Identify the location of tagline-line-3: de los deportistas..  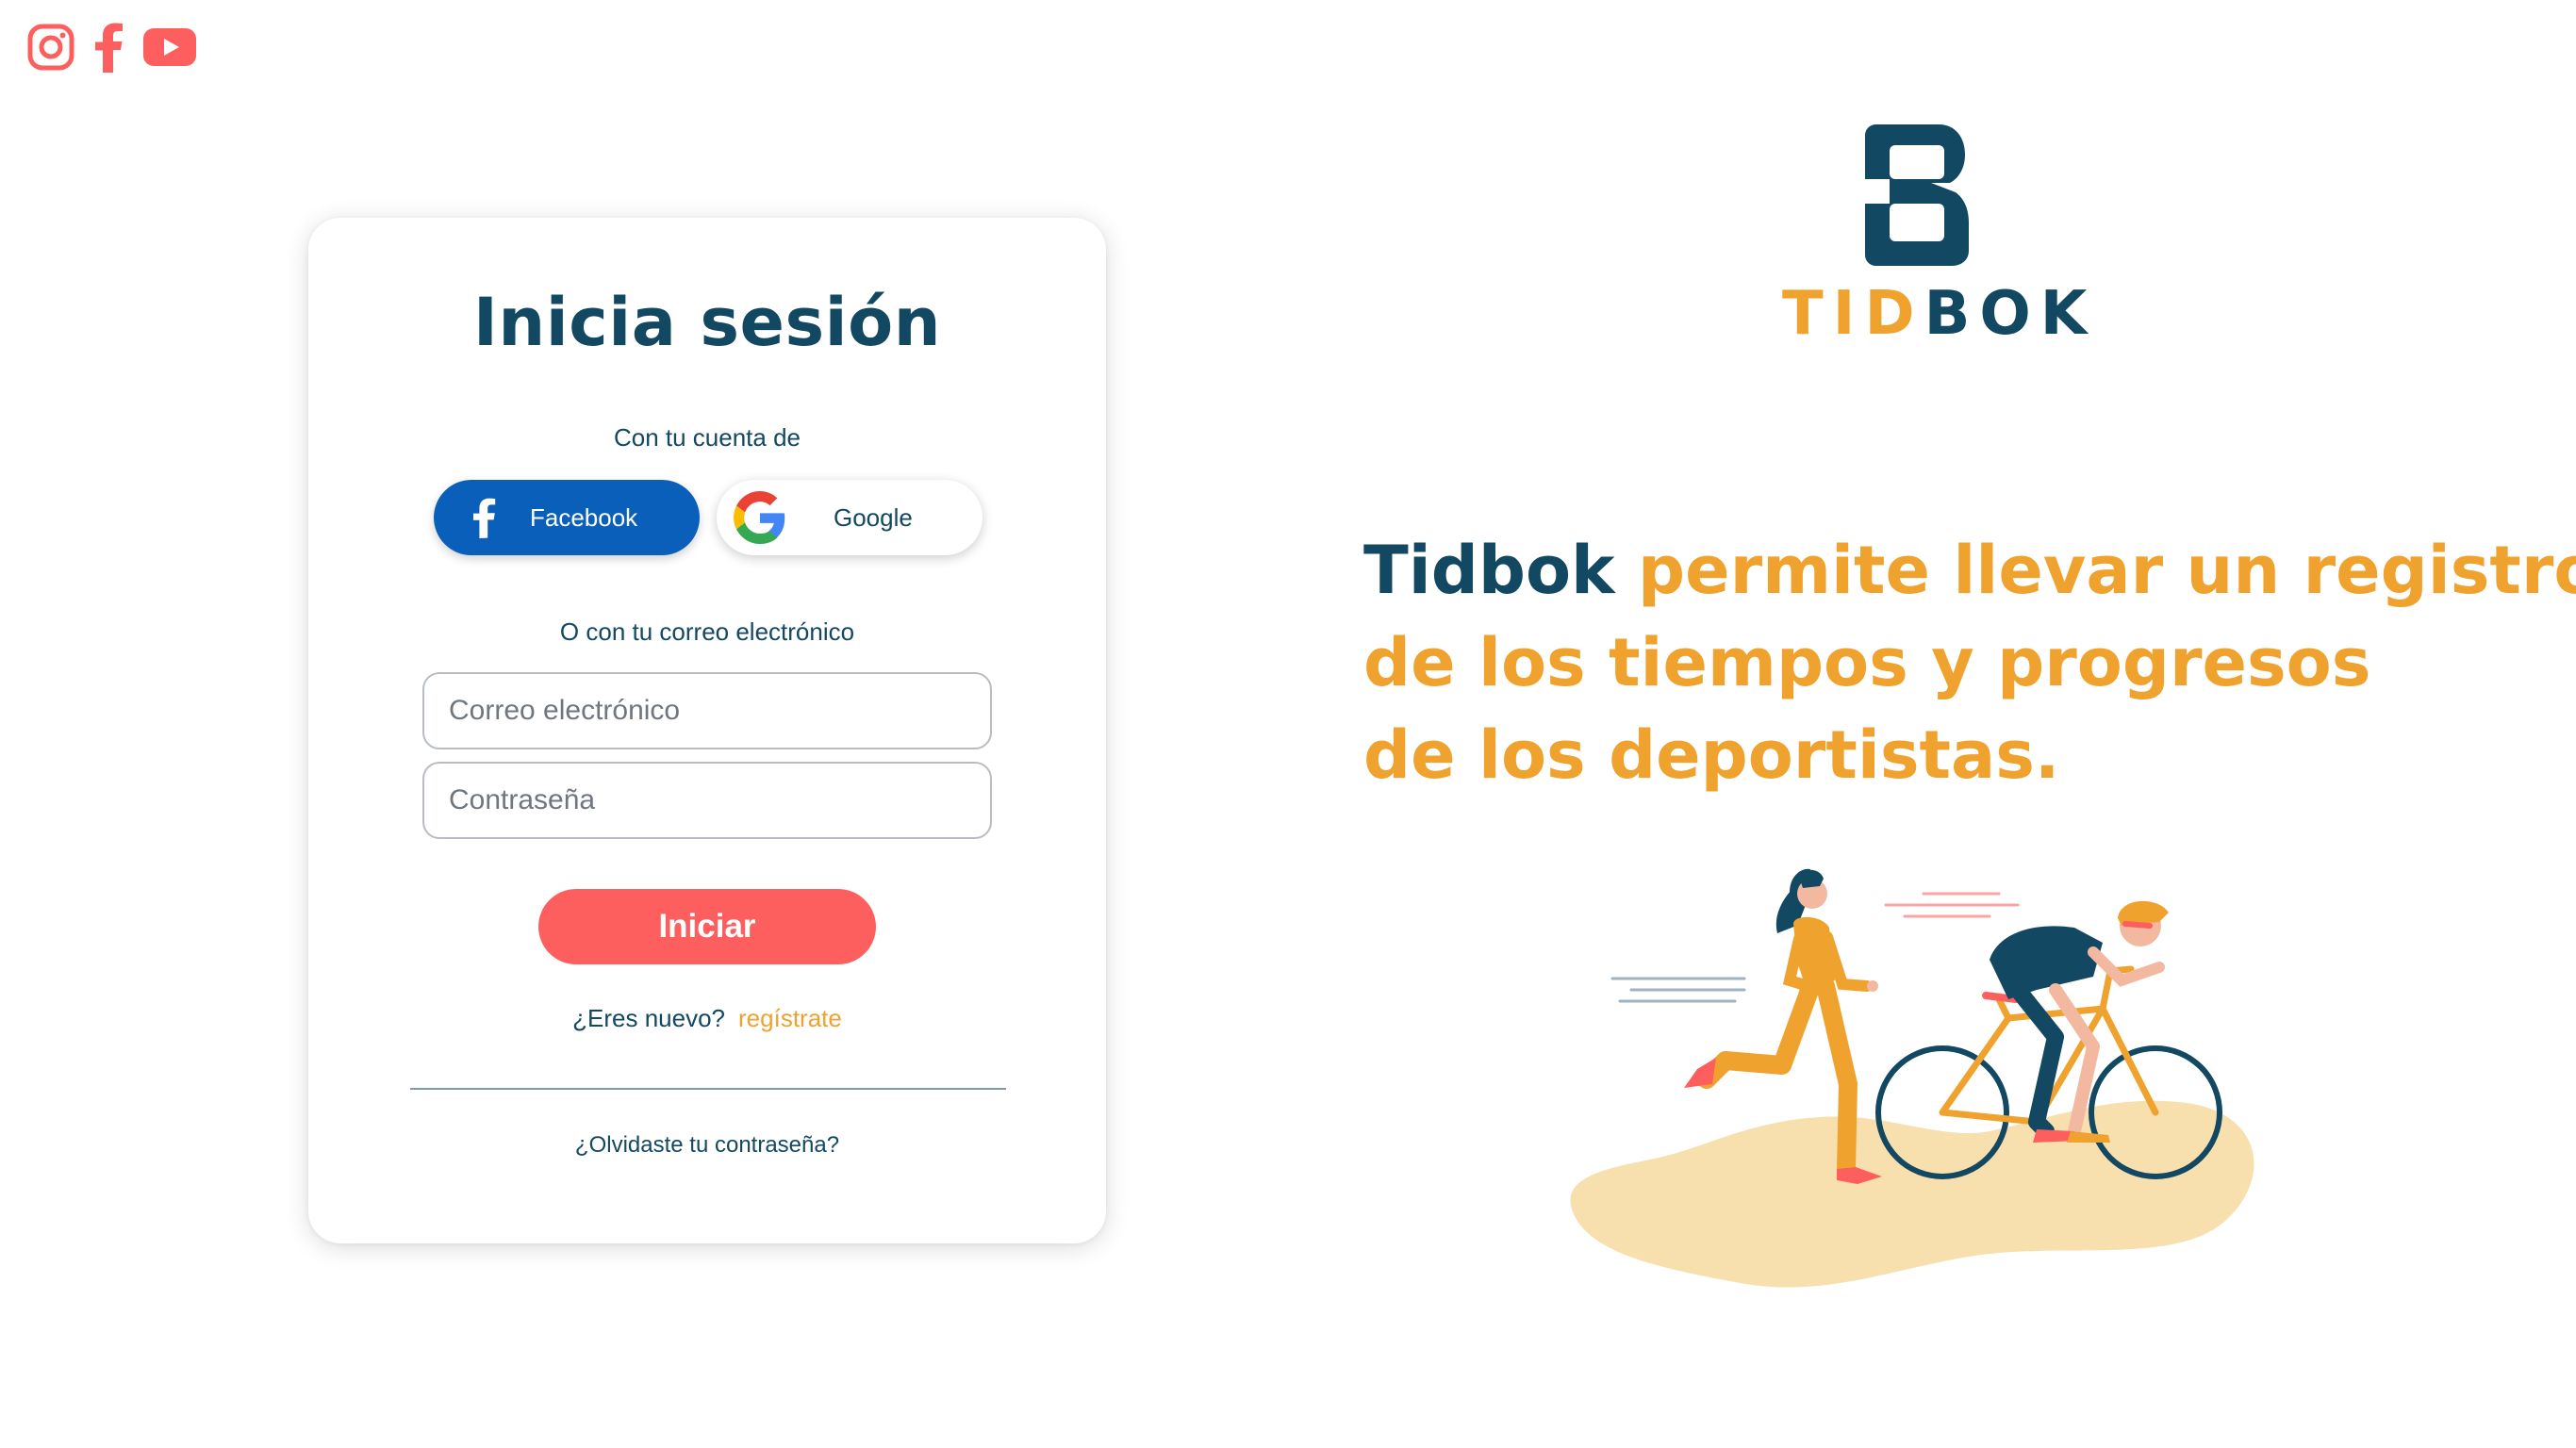
(1711, 755).